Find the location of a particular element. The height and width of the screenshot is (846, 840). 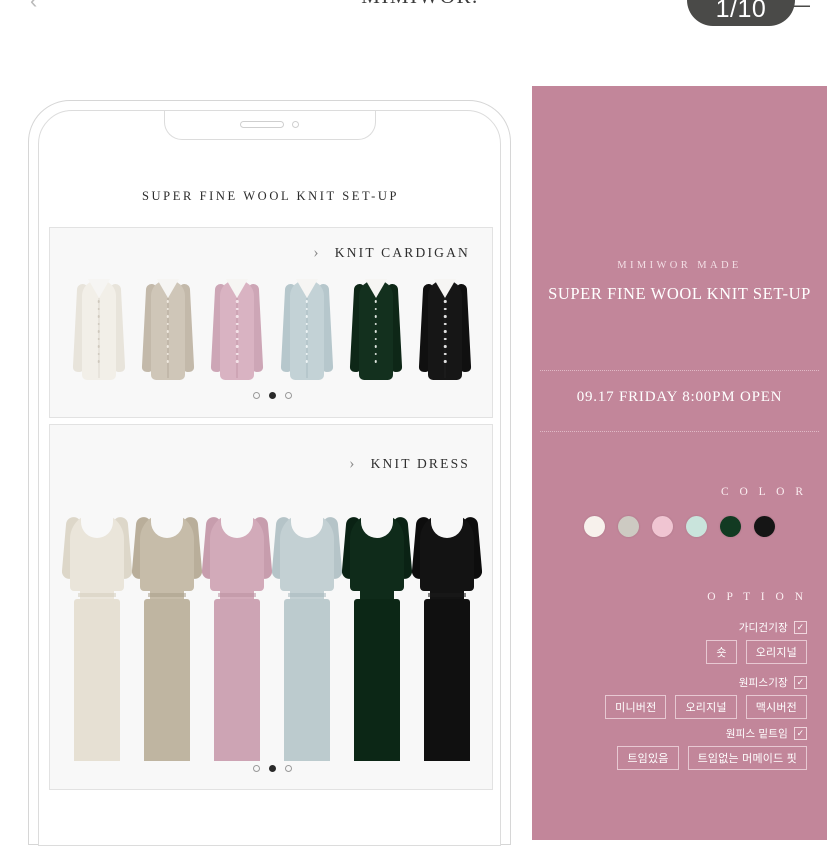

dress-thumb-beige is located at coordinates (167, 636).